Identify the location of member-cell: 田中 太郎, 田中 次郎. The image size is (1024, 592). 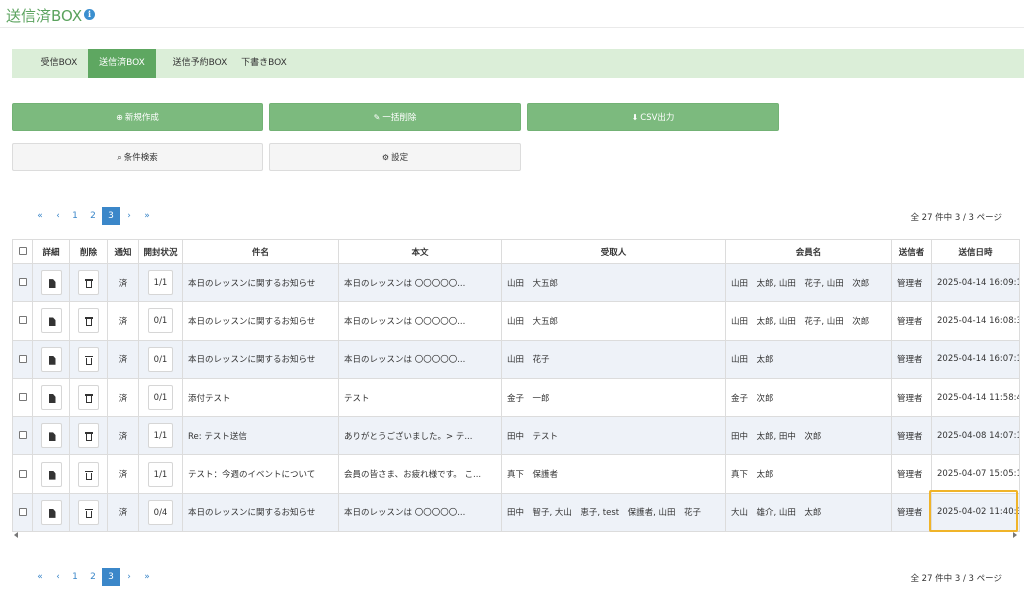
(808, 436).